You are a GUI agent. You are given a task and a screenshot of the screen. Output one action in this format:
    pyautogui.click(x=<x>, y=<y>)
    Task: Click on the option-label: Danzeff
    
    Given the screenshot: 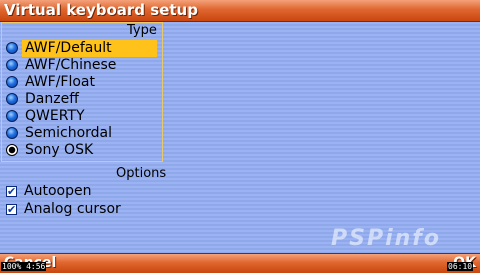 What is the action you would take?
    pyautogui.click(x=52, y=99)
    